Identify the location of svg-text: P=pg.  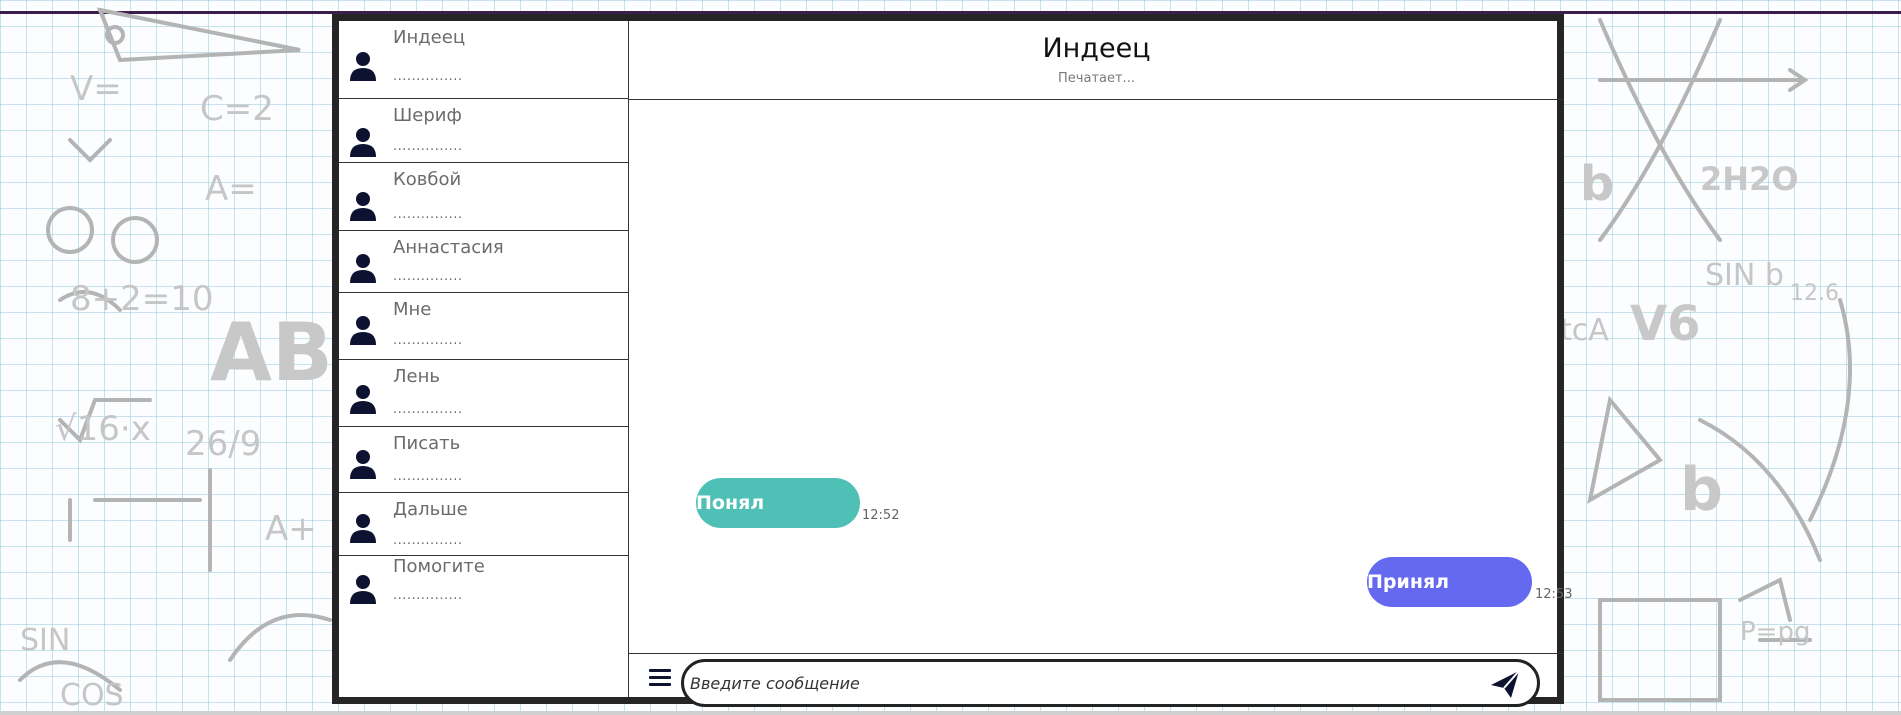
(1775, 632).